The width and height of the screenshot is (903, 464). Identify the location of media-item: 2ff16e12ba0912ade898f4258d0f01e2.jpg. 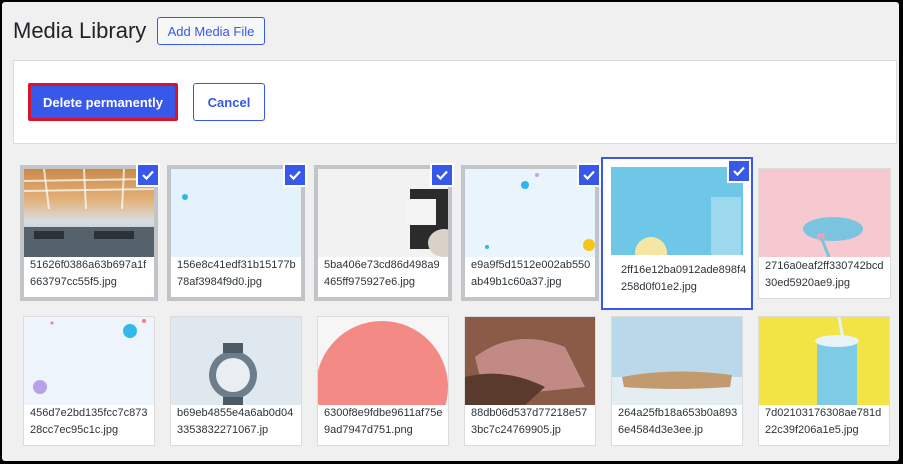
(677, 233).